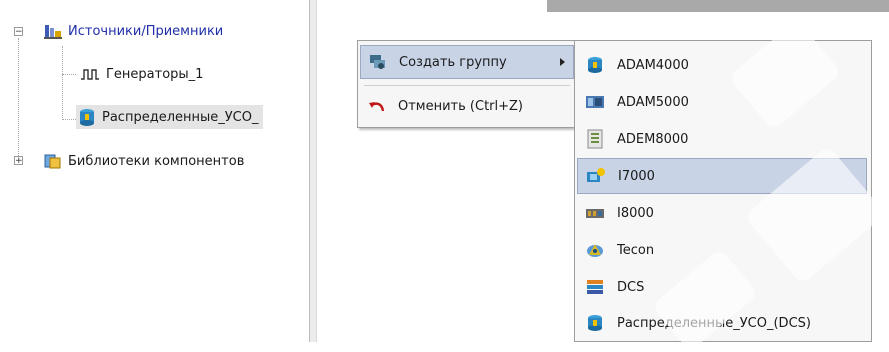 This screenshot has width=889, height=352. I want to click on sources-receivers-icon, so click(53, 31).